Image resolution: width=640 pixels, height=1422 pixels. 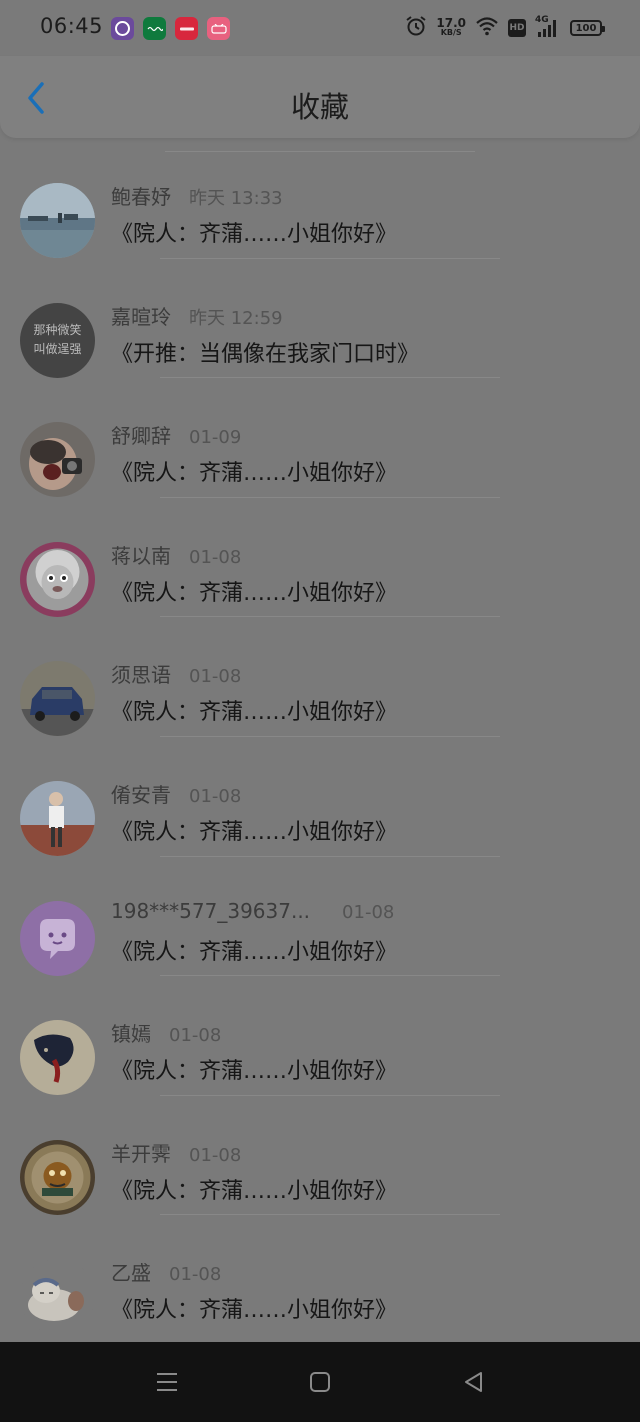 I want to click on user-name: 倄安青, so click(x=141, y=794).